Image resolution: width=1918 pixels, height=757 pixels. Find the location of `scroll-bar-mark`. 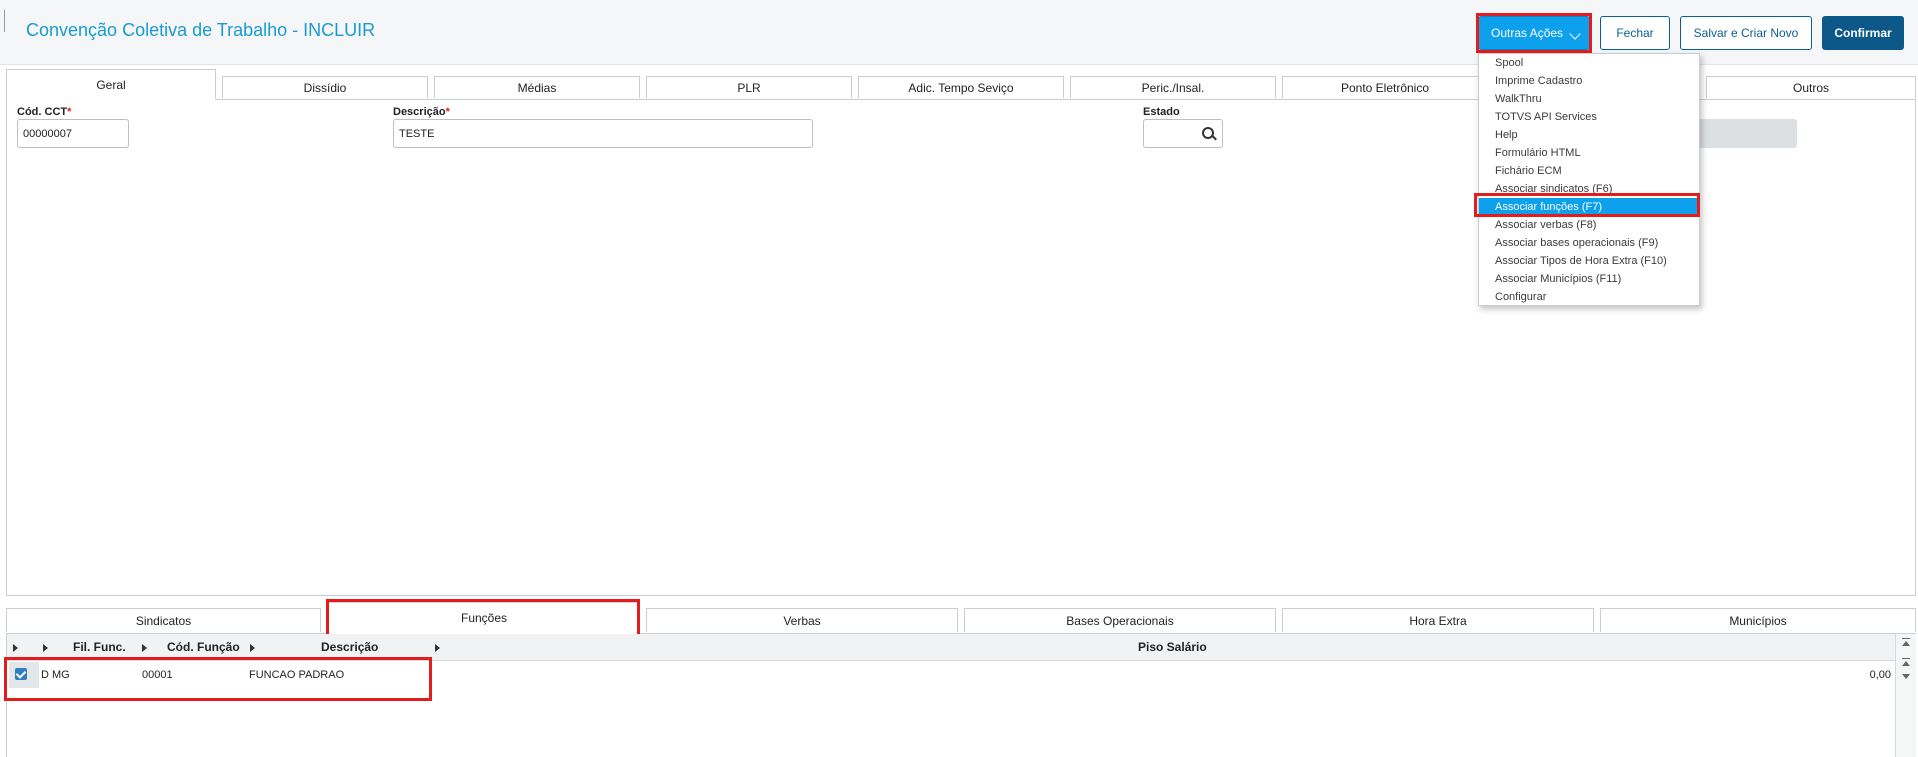

scroll-bar-mark is located at coordinates (1906, 658).